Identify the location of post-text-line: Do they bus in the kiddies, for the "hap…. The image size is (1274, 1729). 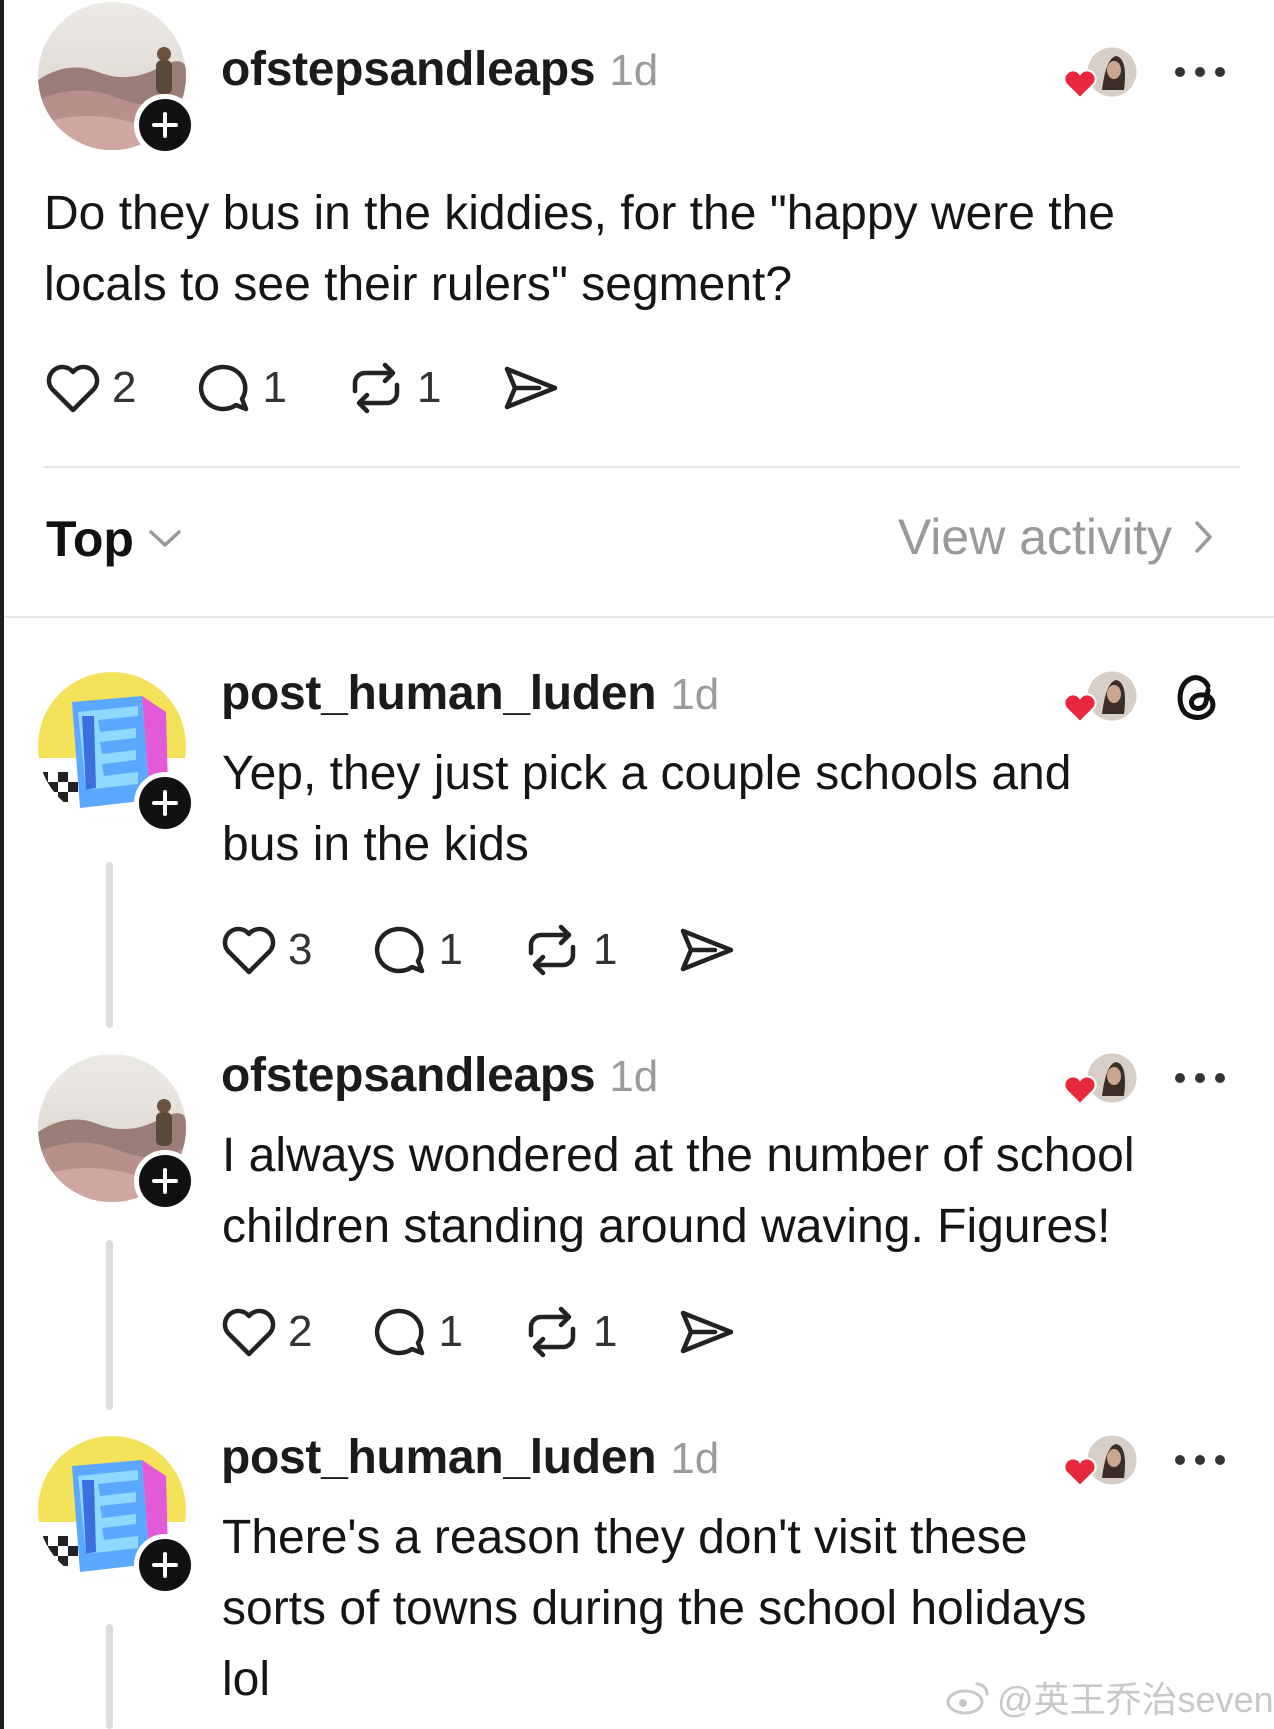
(579, 213).